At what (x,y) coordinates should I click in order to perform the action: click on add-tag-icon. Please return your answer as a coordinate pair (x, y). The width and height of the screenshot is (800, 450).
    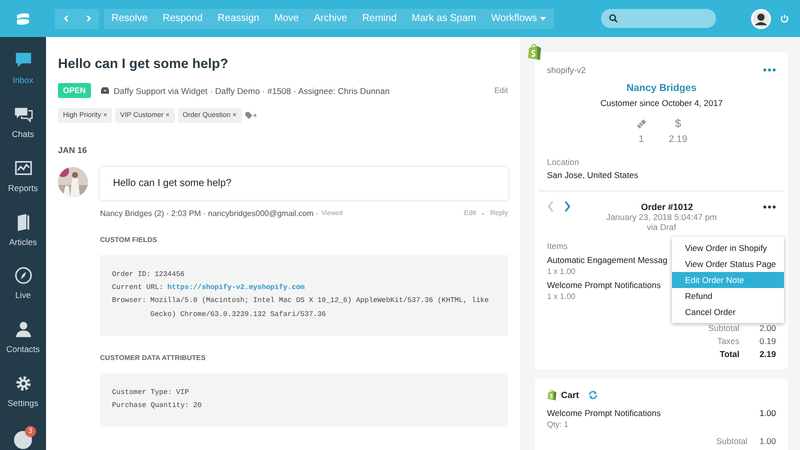
    Looking at the image, I should click on (251, 115).